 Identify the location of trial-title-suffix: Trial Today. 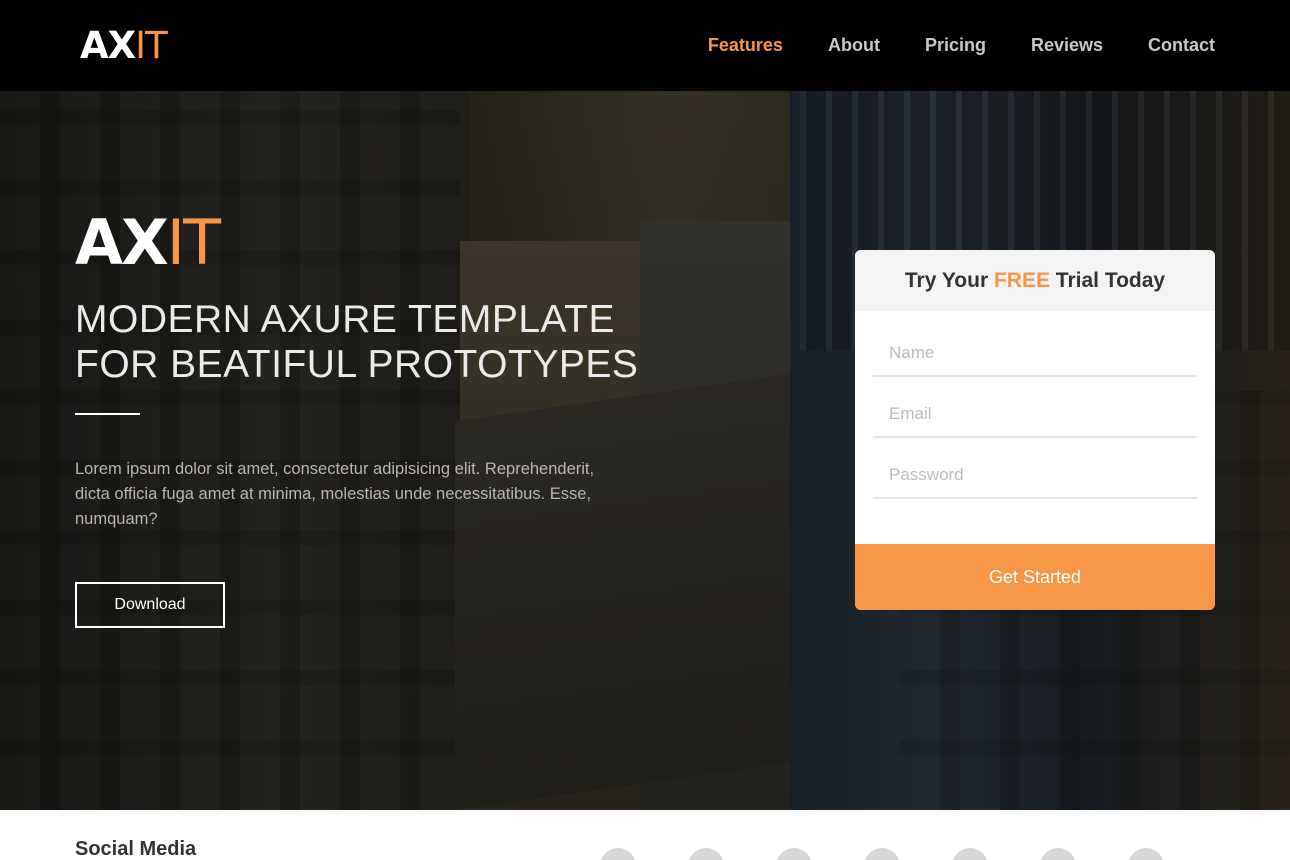
(1107, 280).